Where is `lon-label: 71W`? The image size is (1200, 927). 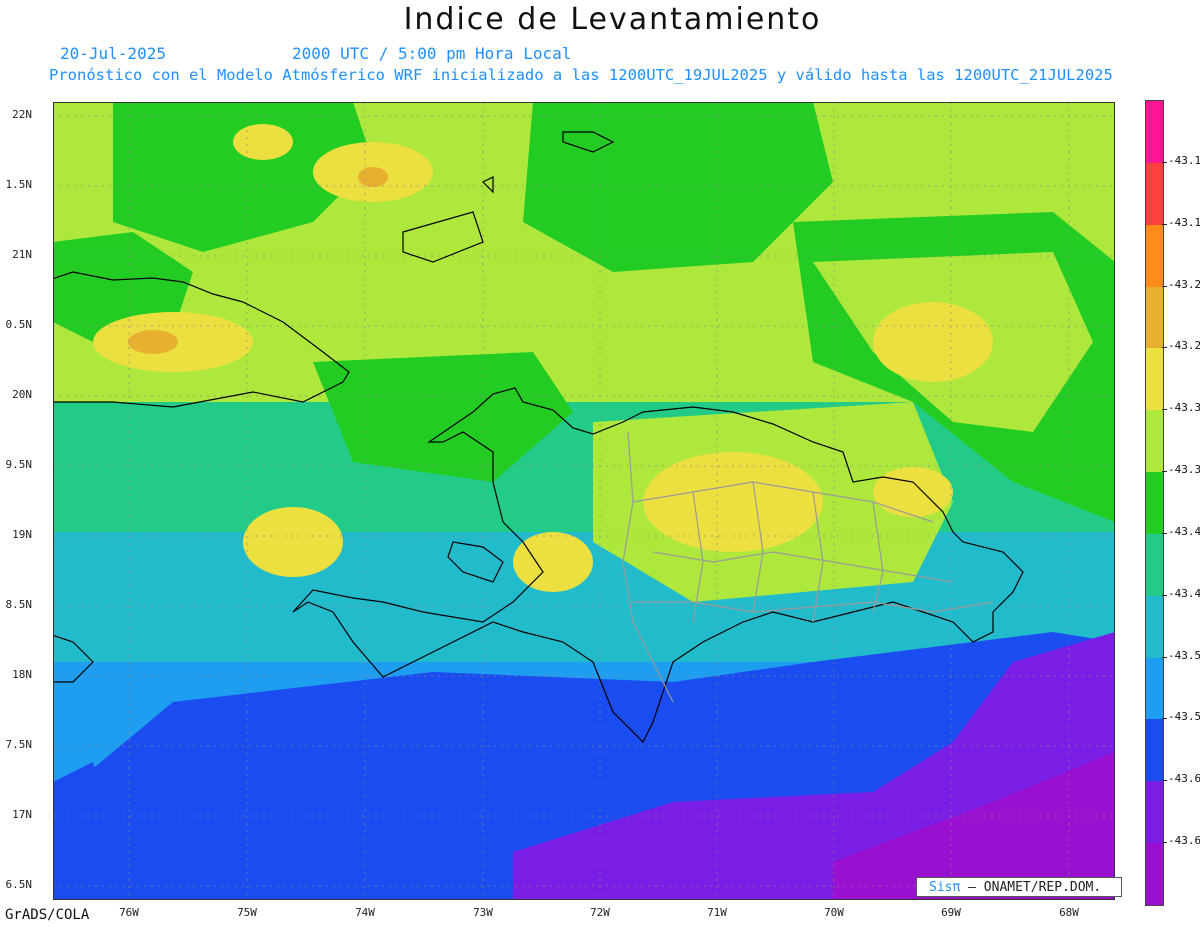 lon-label: 71W is located at coordinates (717, 912).